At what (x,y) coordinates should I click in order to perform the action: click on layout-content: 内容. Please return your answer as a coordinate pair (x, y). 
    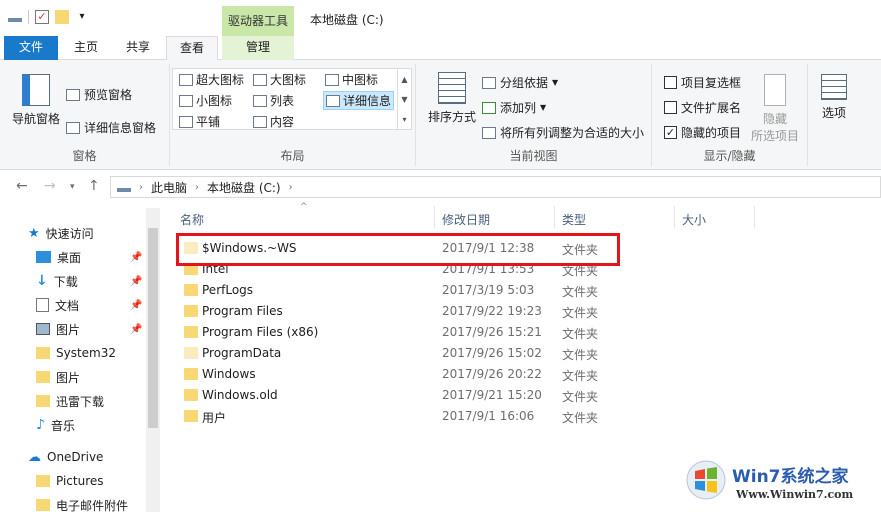
    Looking at the image, I should click on (273, 121).